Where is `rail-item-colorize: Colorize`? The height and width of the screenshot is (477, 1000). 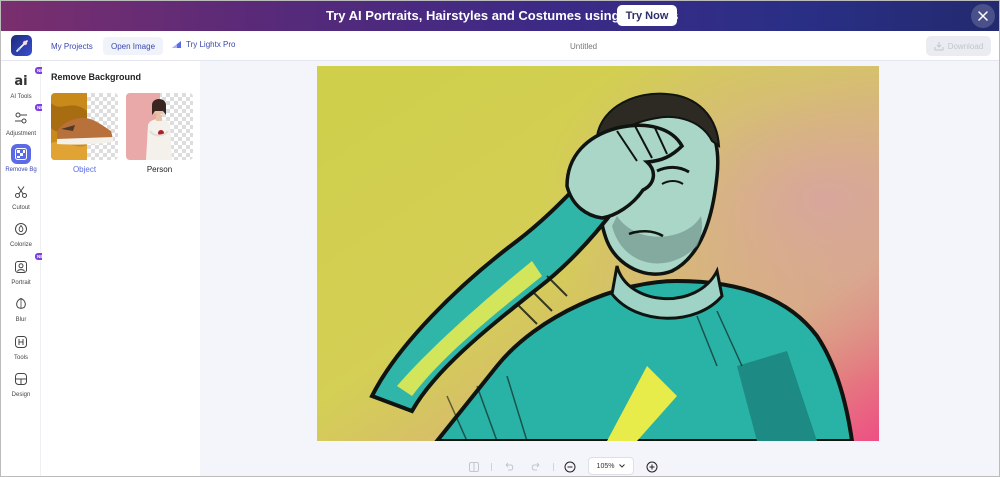 rail-item-colorize: Colorize is located at coordinates (21, 237).